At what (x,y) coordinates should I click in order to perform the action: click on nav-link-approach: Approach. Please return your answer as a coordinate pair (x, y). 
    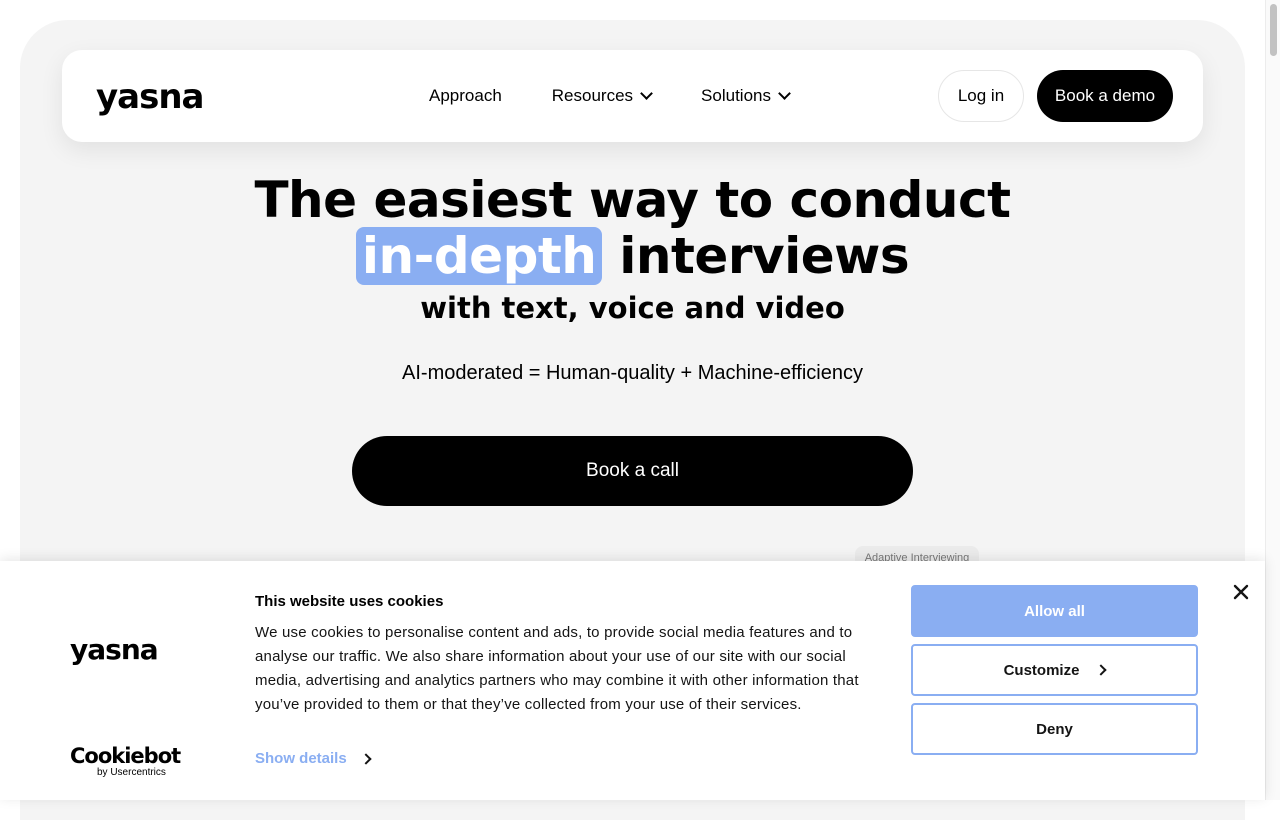
    Looking at the image, I should click on (465, 96).